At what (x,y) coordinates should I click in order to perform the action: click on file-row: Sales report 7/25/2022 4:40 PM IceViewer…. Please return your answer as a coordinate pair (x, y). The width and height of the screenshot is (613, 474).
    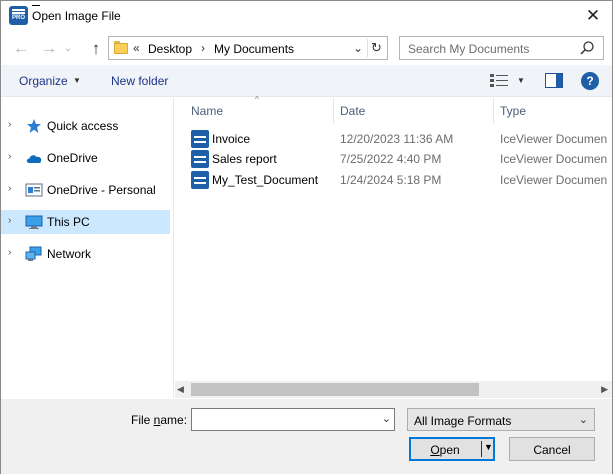
    Looking at the image, I should click on (397, 159).